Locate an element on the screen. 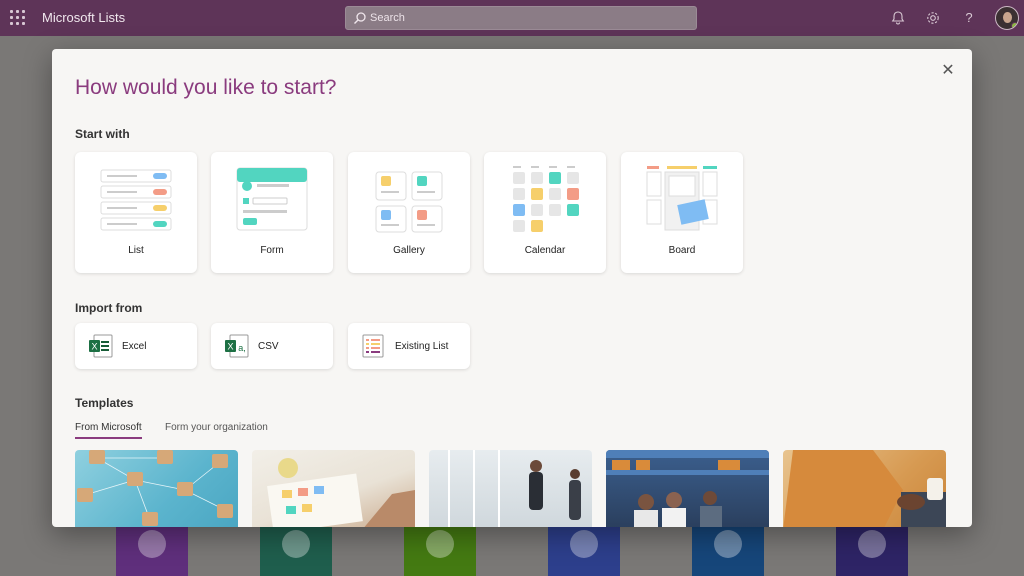  top-bar: Microsoft Lists Search ? is located at coordinates (512, 18).